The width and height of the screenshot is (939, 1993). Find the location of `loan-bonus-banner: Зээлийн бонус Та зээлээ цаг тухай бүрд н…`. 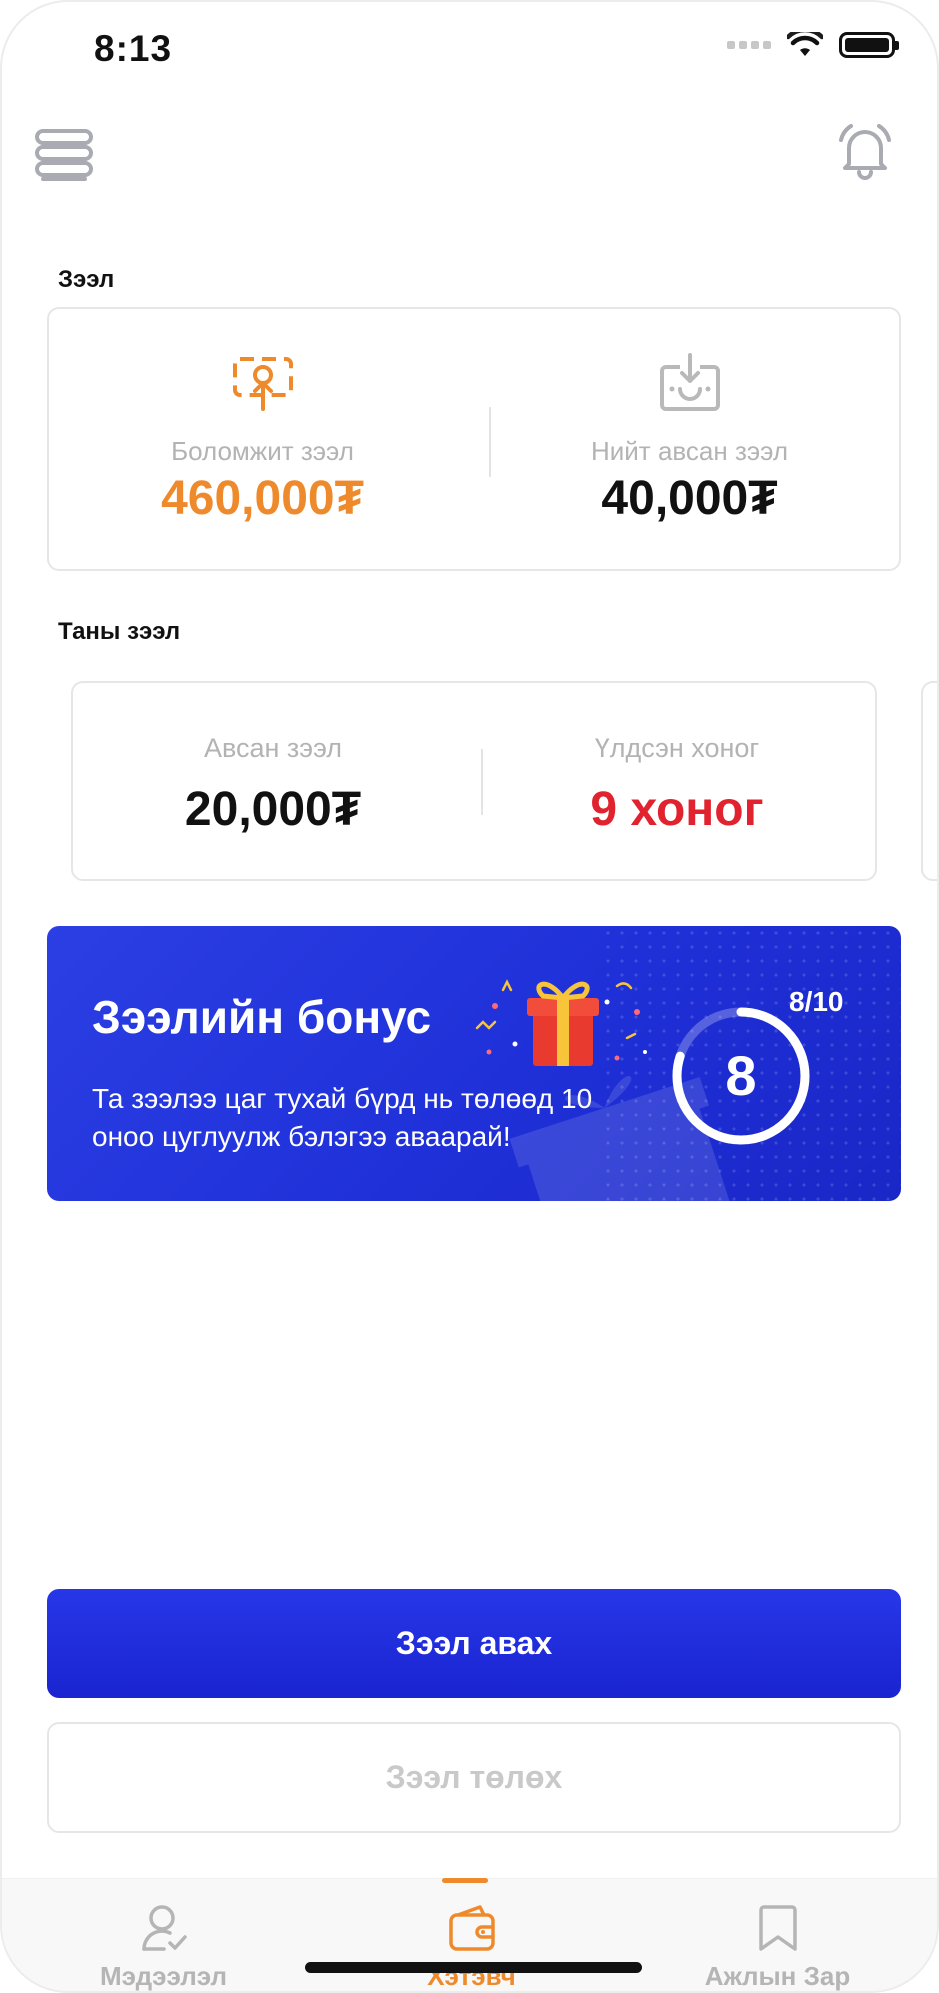

loan-bonus-banner: Зээлийн бонус Та зээлээ цаг тухай бүрд н… is located at coordinates (474, 1063).